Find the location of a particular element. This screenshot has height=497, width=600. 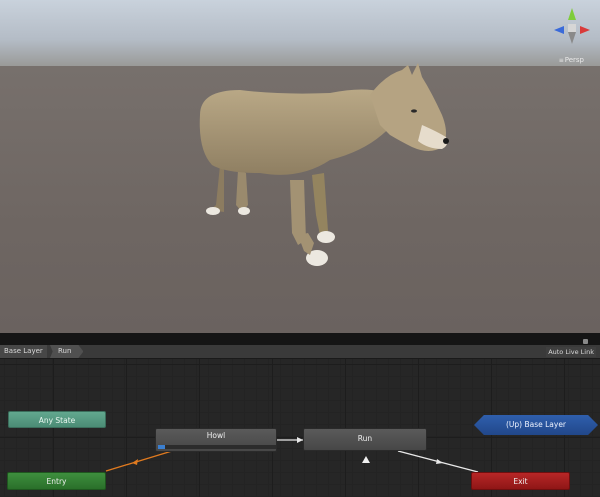

run-state-node: Run is located at coordinates (365, 439).